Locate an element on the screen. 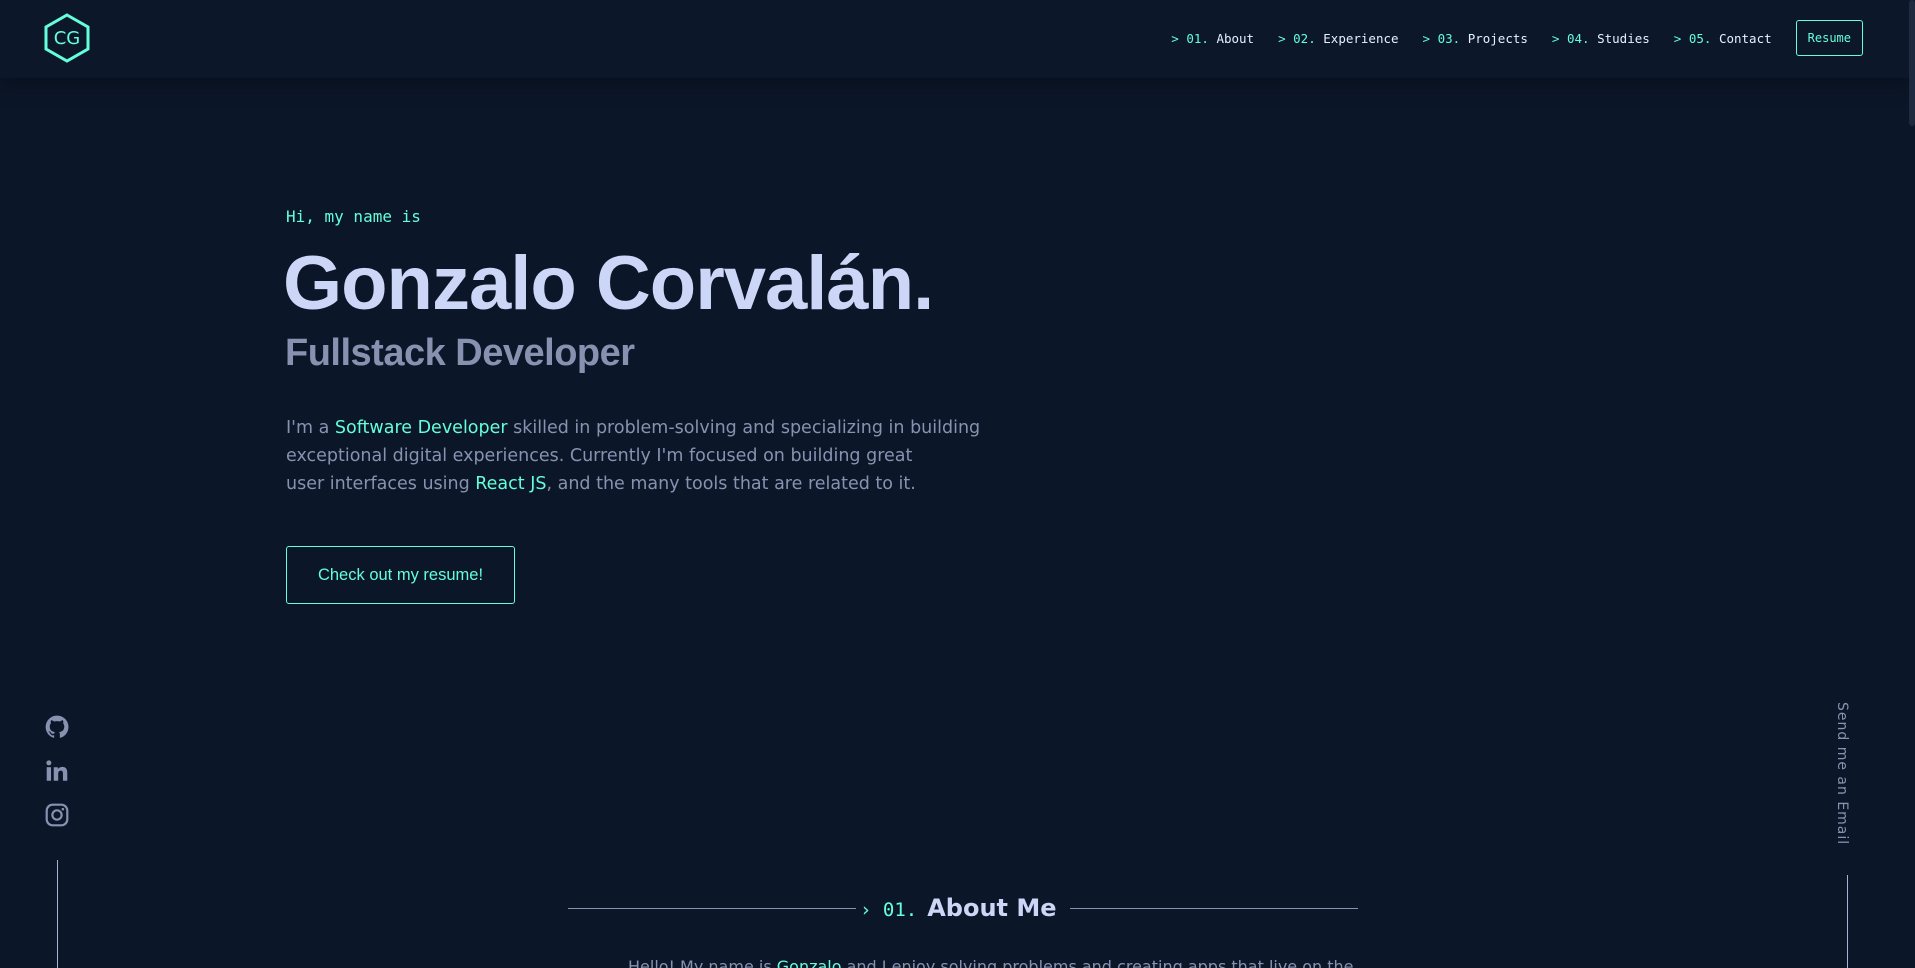  hero-desc-highlight: React JS is located at coordinates (511, 484).